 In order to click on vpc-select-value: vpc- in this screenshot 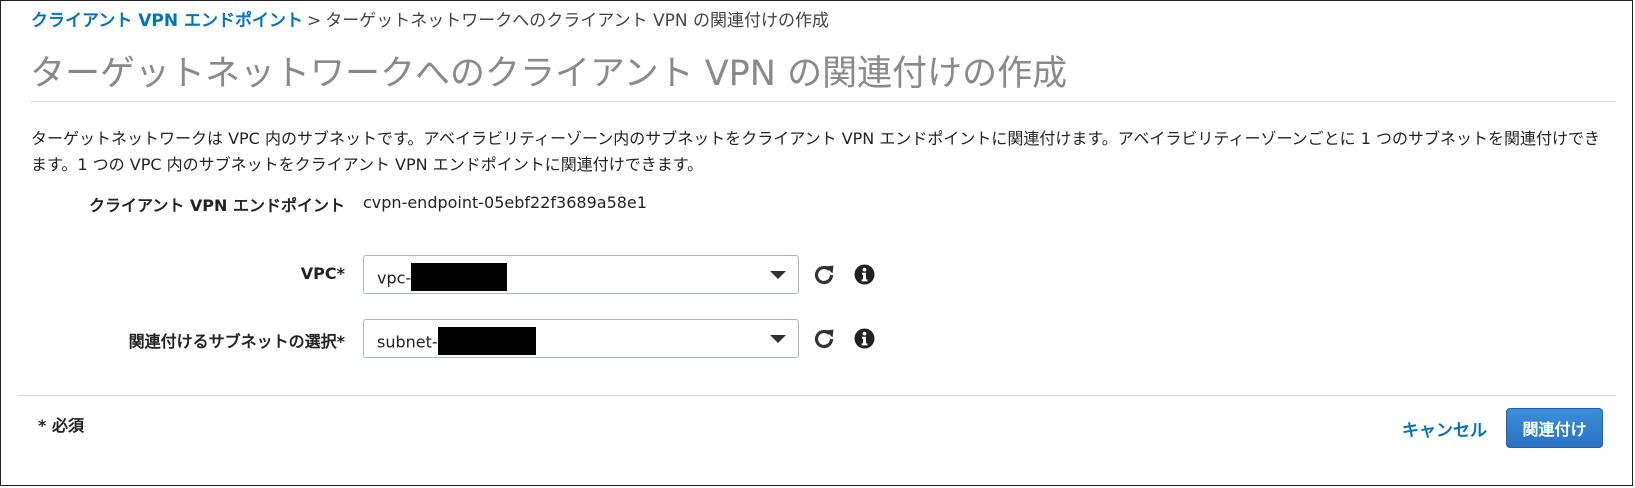, I will do `click(442, 278)`.